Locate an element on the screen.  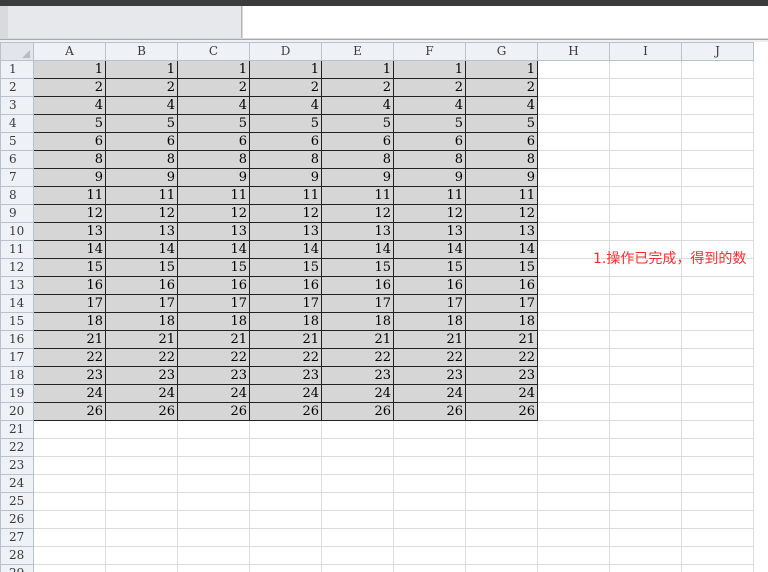
cell-b7: 9 is located at coordinates (141, 177).